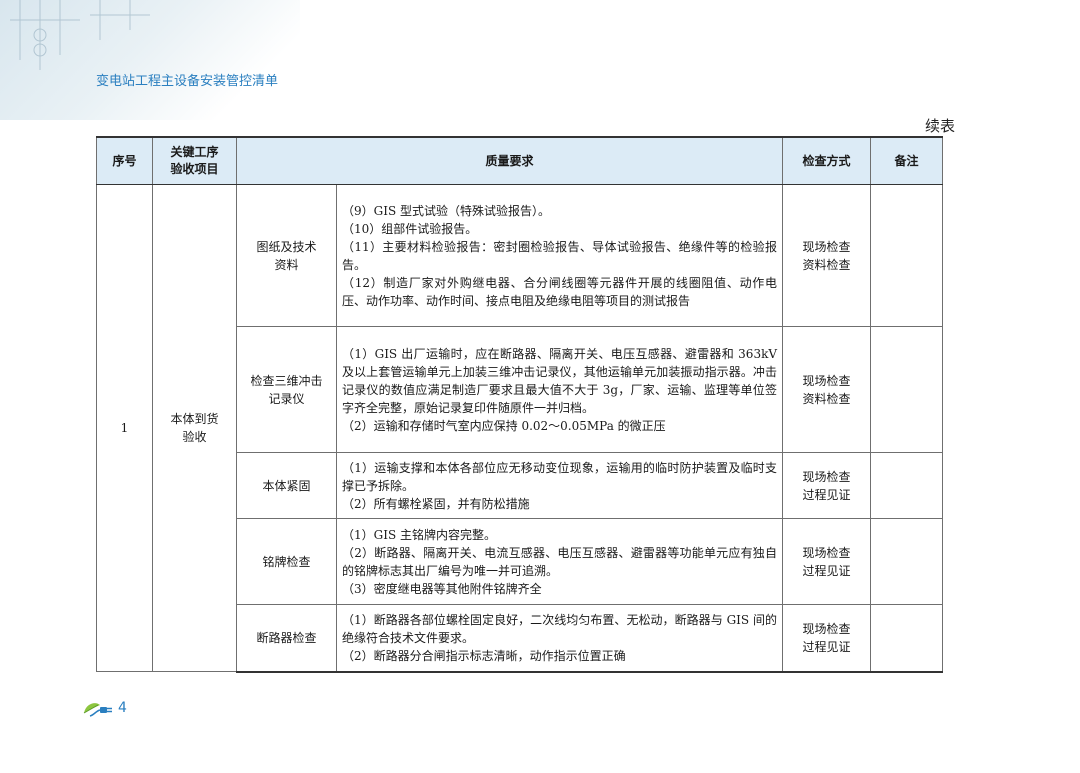  Describe the element at coordinates (286, 255) in the screenshot. I see `sub-item: 图纸及技术 资料` at that location.